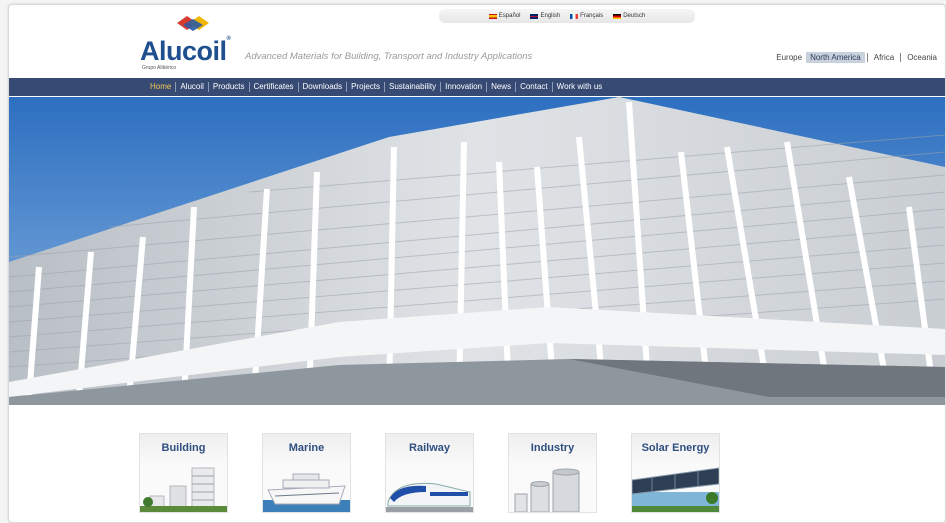 The width and height of the screenshot is (946, 523). I want to click on nav-work-with-us: Work with us, so click(579, 87).